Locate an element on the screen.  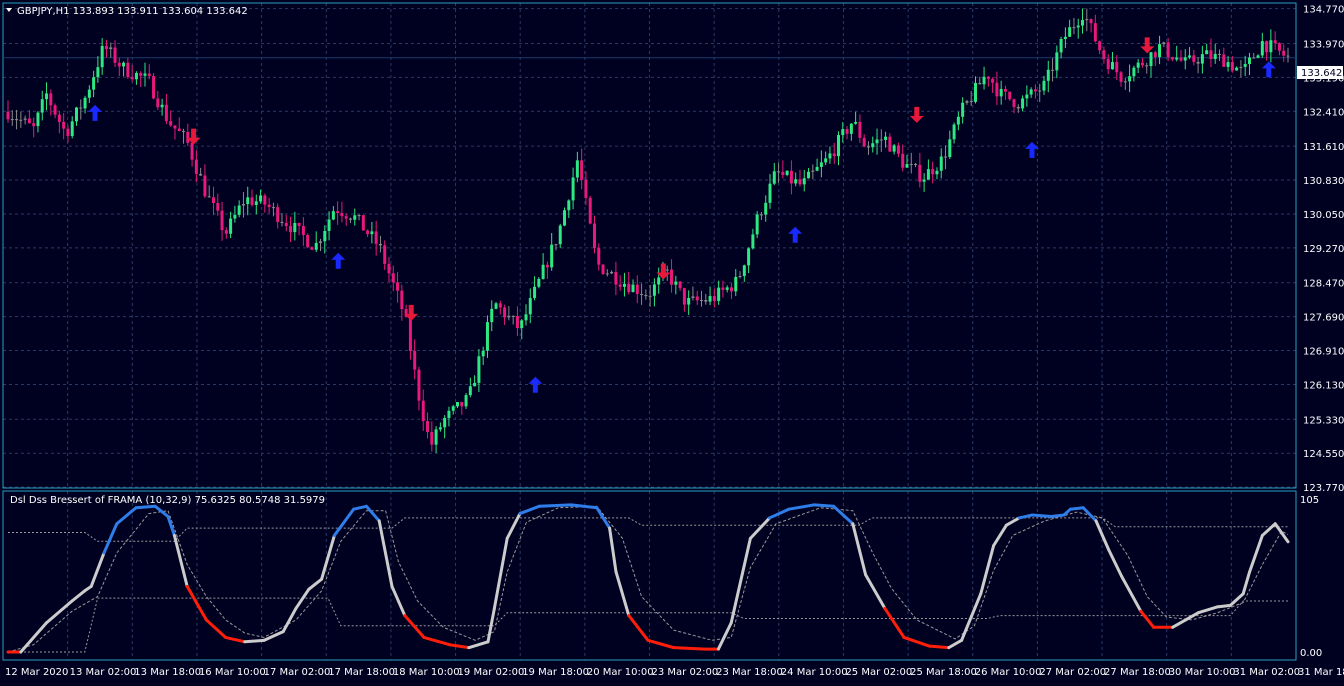
time-tick-label: 19 Mar 18:00 is located at coordinates (555, 672).